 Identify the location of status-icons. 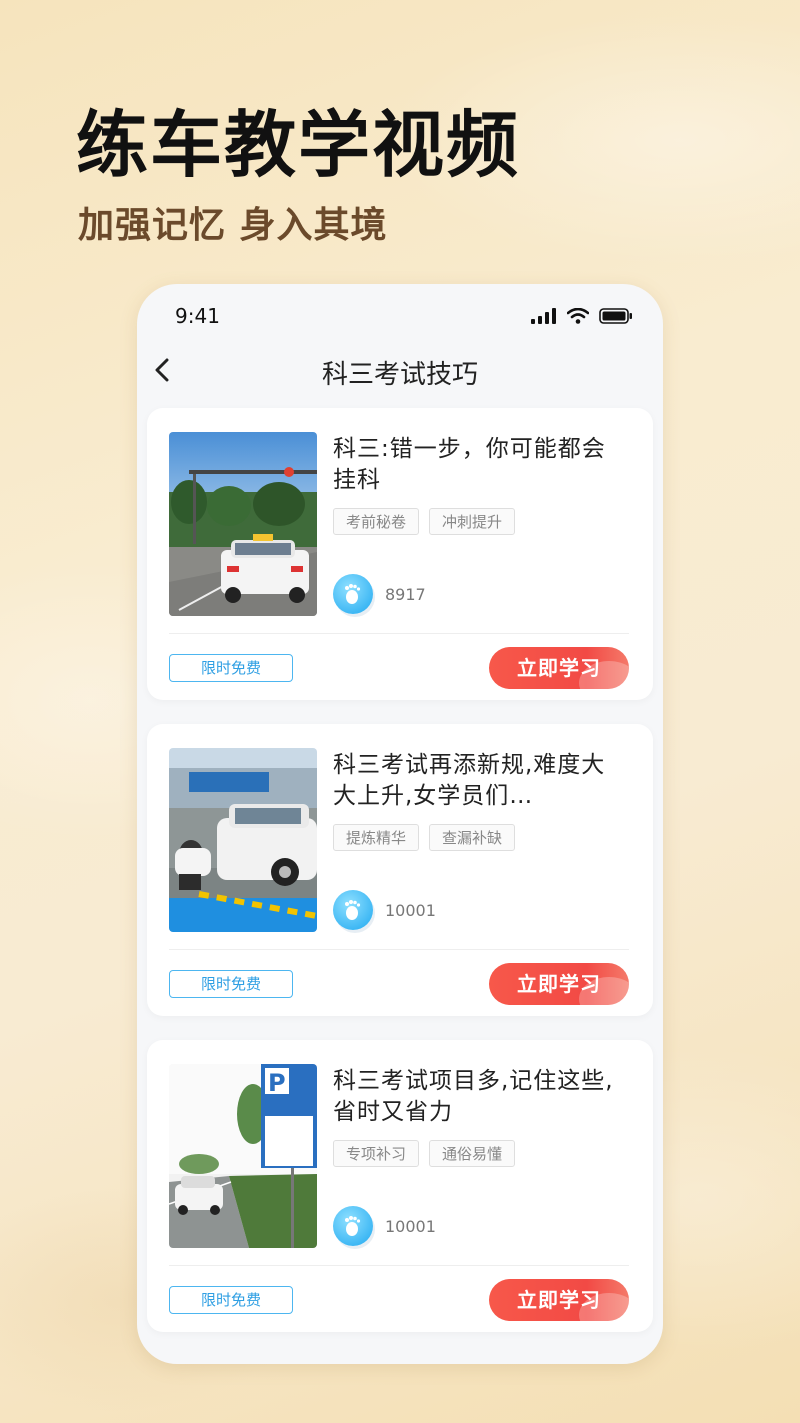
(582, 316).